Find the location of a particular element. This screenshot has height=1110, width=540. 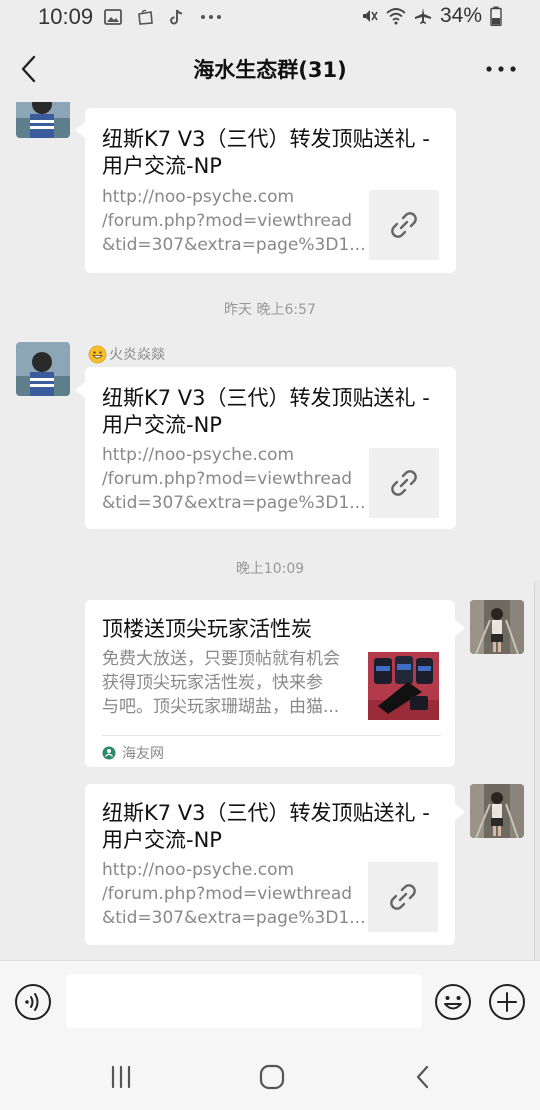

gallery-icon is located at coordinates (113, 17).